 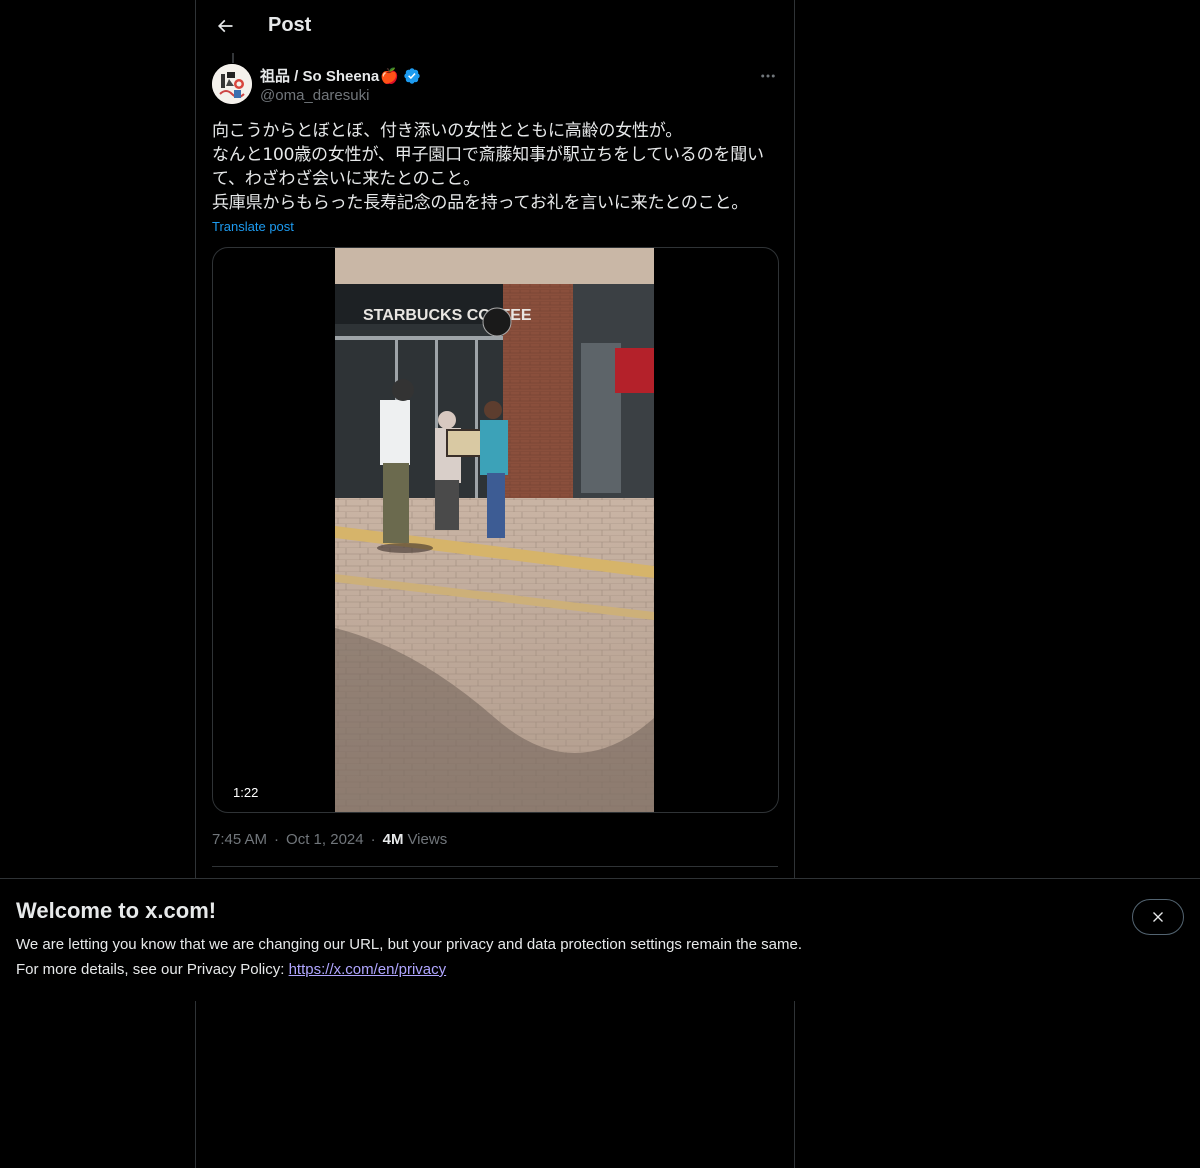 I want to click on post-metadata: 7:45 AM · Oct 1, 2024 · 4M Views, so click(x=329, y=839).